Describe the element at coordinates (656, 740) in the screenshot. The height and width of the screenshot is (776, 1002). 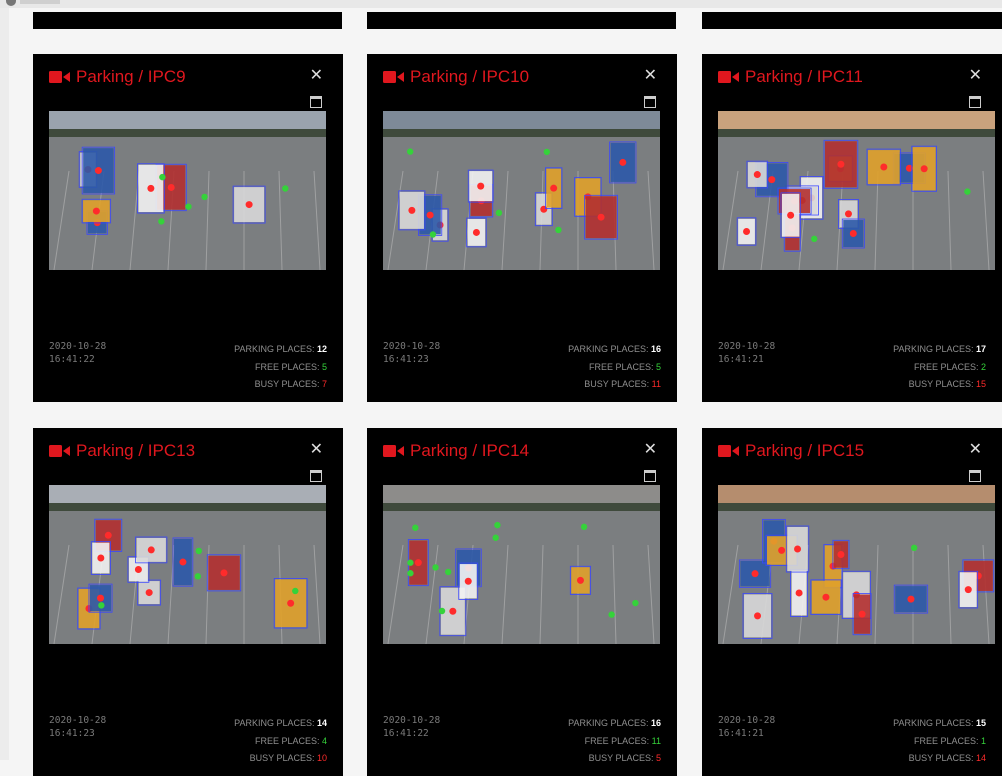
I see `free-places-value: 11` at that location.